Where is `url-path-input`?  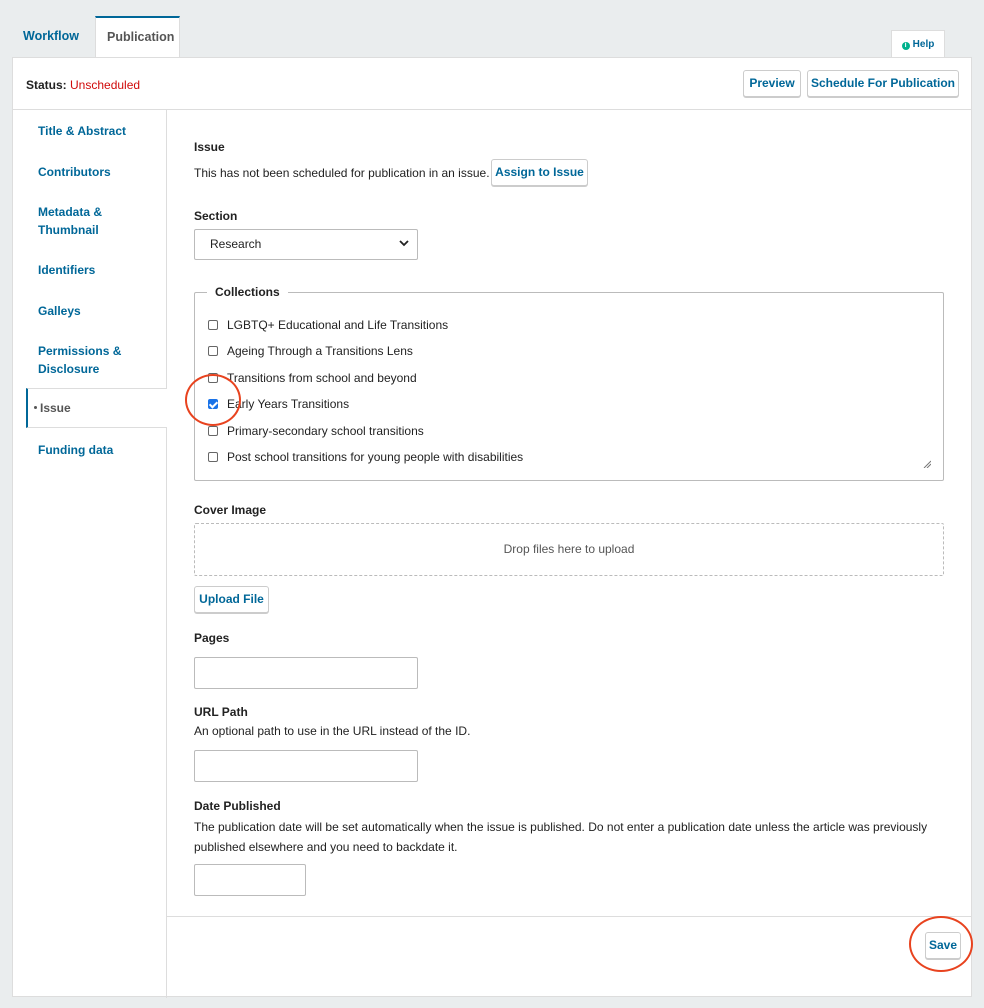
url-path-input is located at coordinates (306, 766).